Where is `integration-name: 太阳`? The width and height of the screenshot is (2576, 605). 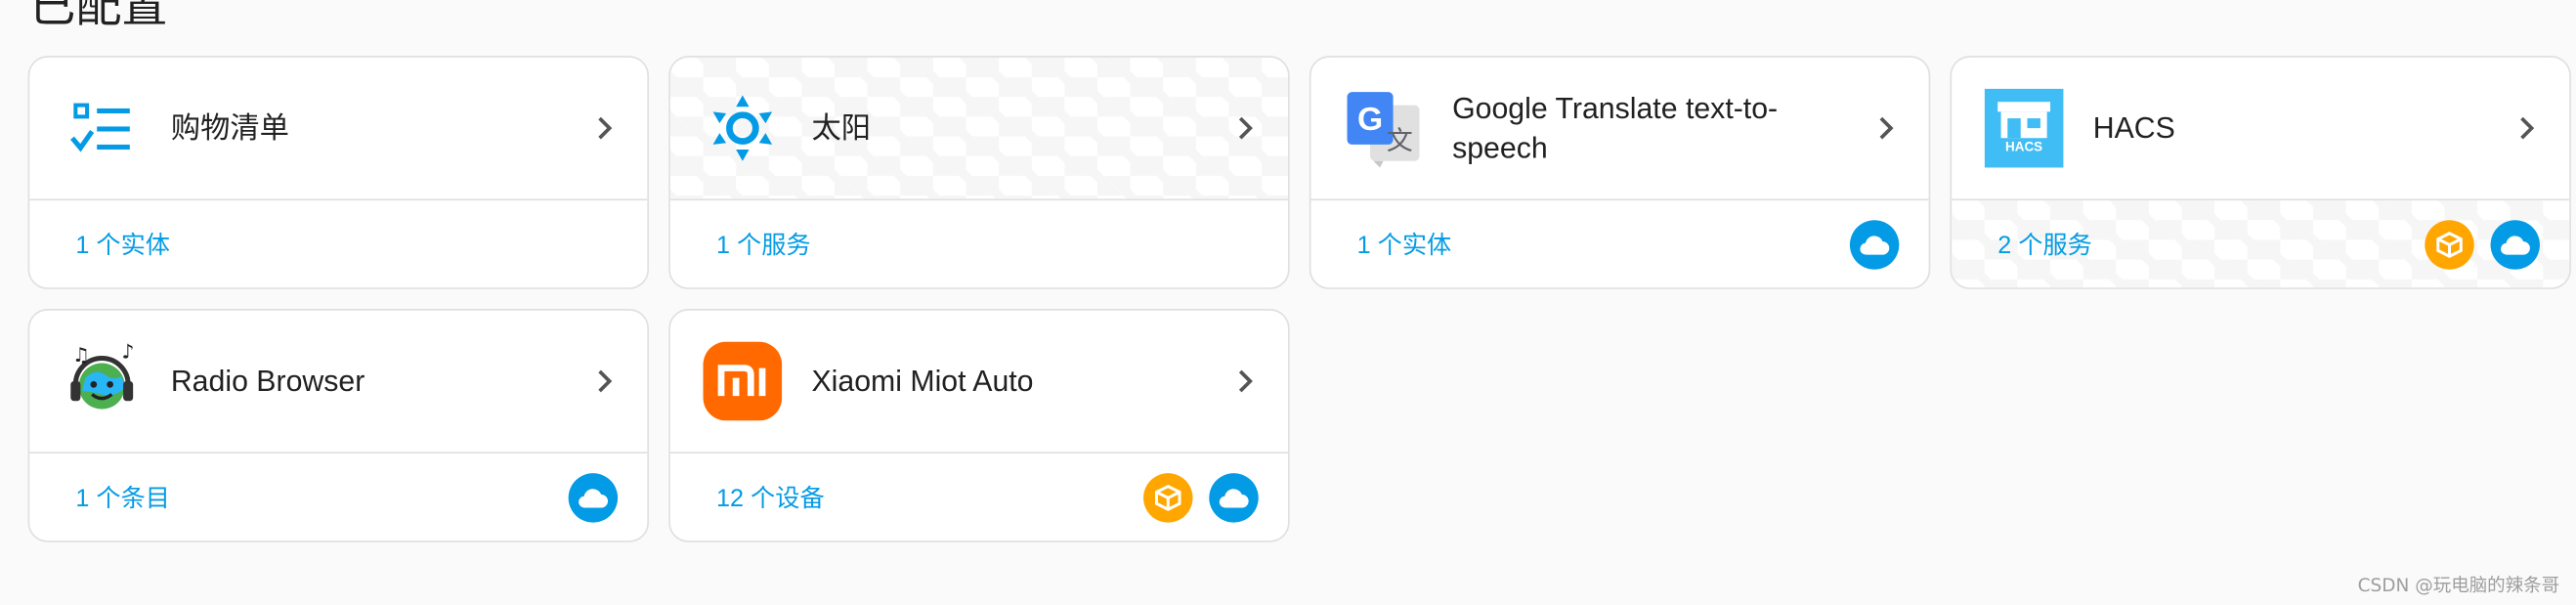
integration-name: 太阳 is located at coordinates (841, 128).